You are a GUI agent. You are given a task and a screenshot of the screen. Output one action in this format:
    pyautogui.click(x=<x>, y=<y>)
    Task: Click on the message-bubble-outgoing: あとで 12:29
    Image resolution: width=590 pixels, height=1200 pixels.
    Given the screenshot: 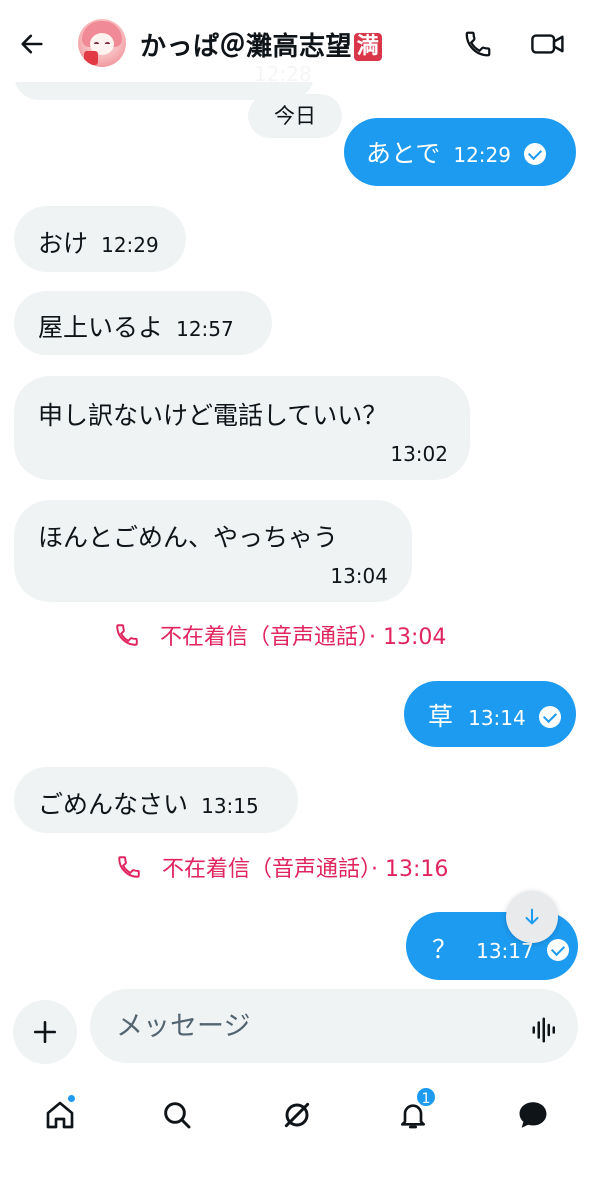 What is the action you would take?
    pyautogui.click(x=460, y=152)
    